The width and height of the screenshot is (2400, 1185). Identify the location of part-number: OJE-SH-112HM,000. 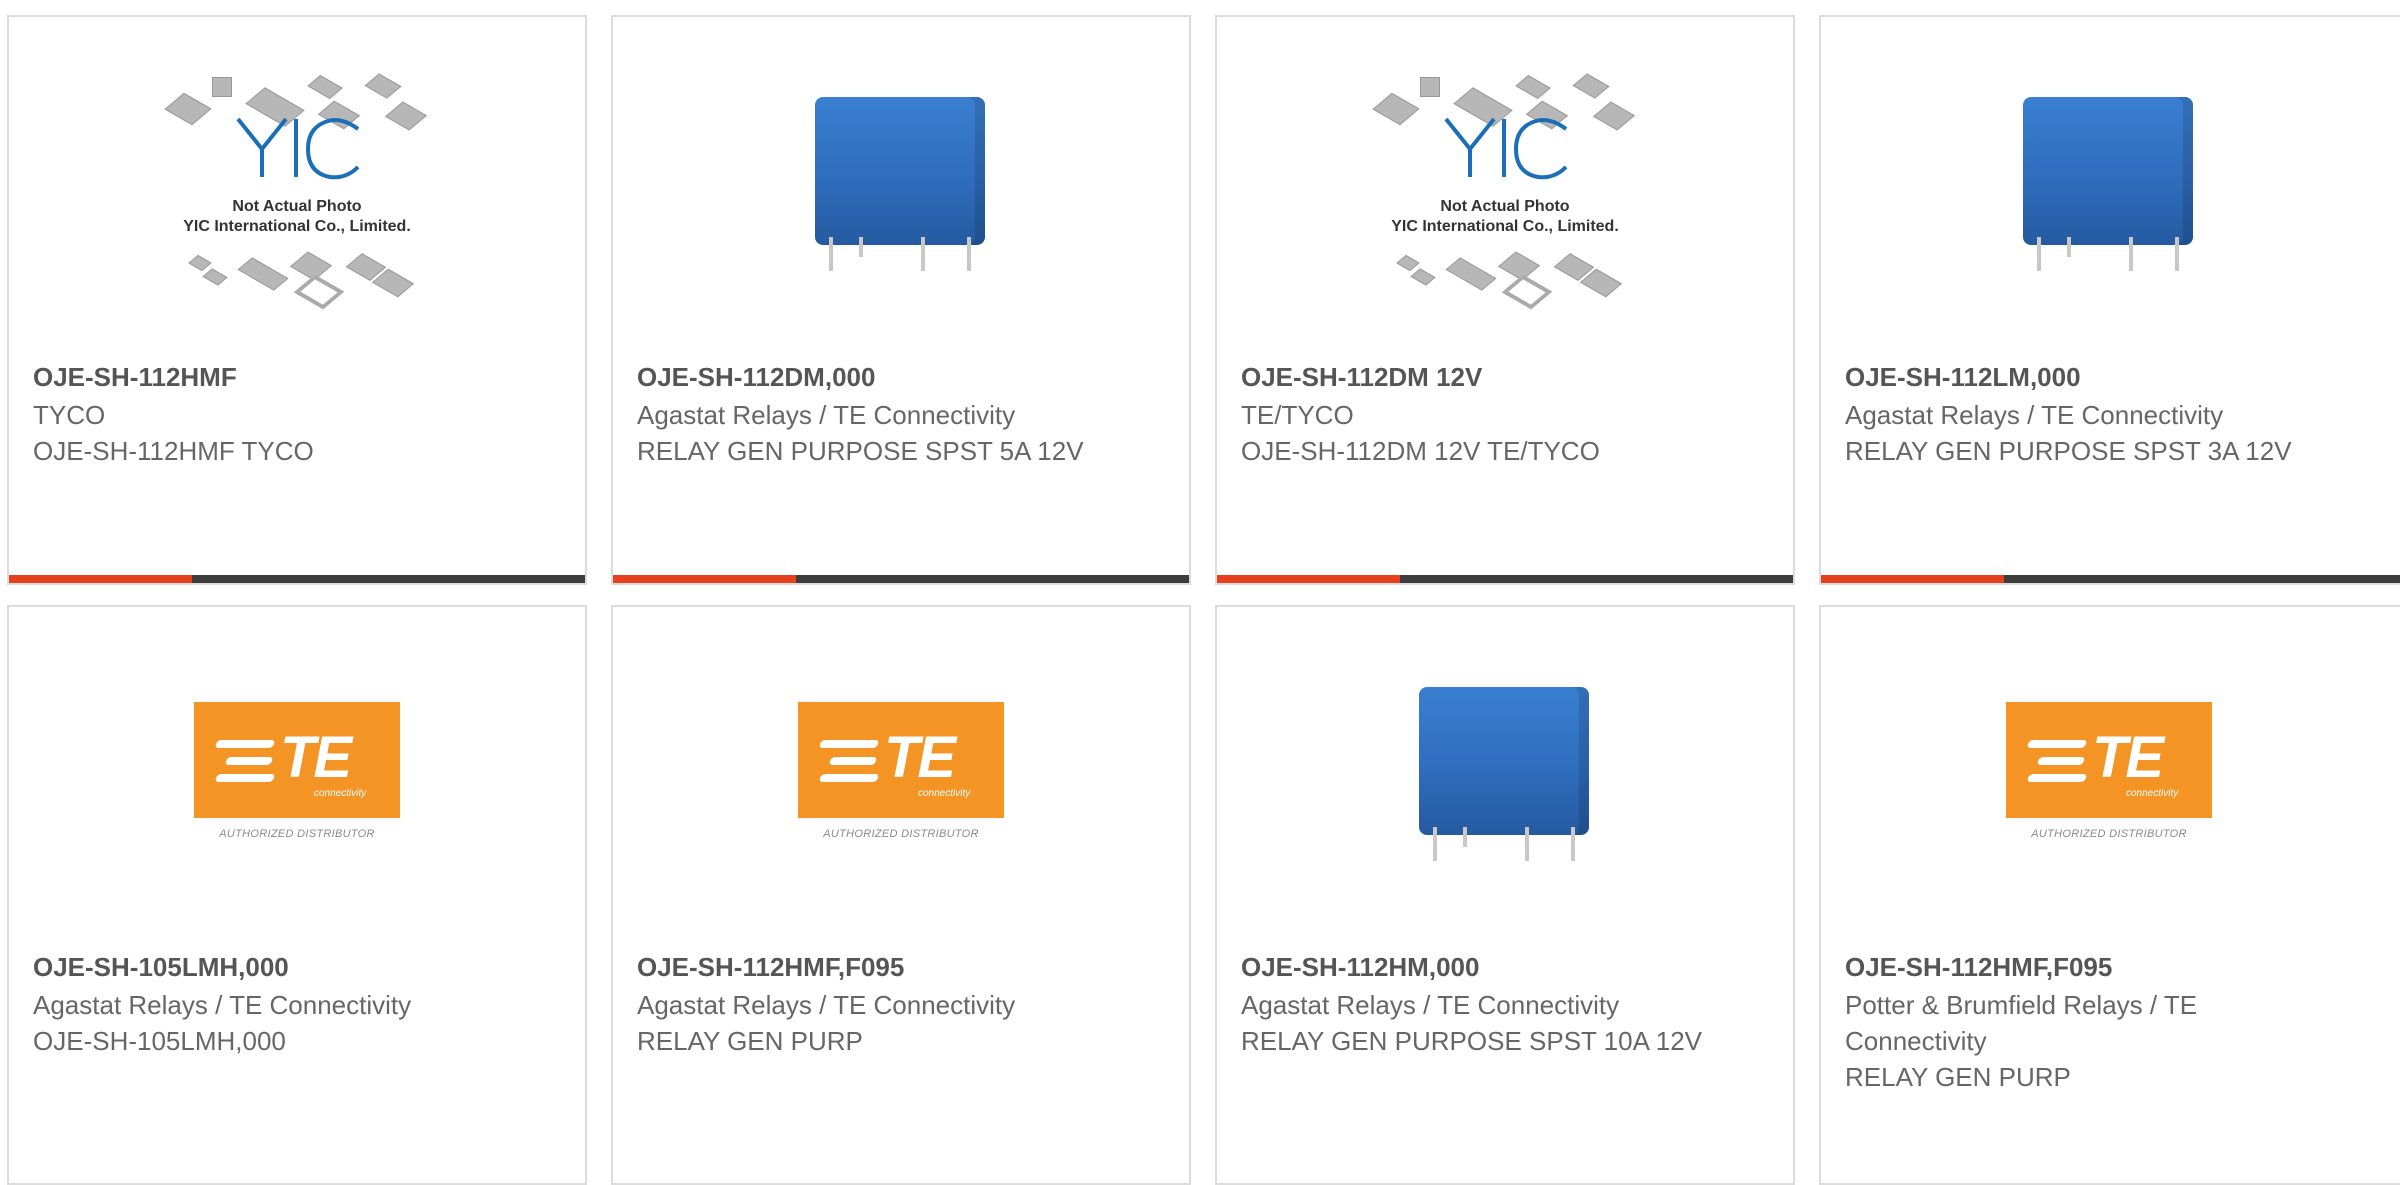
(1501, 967).